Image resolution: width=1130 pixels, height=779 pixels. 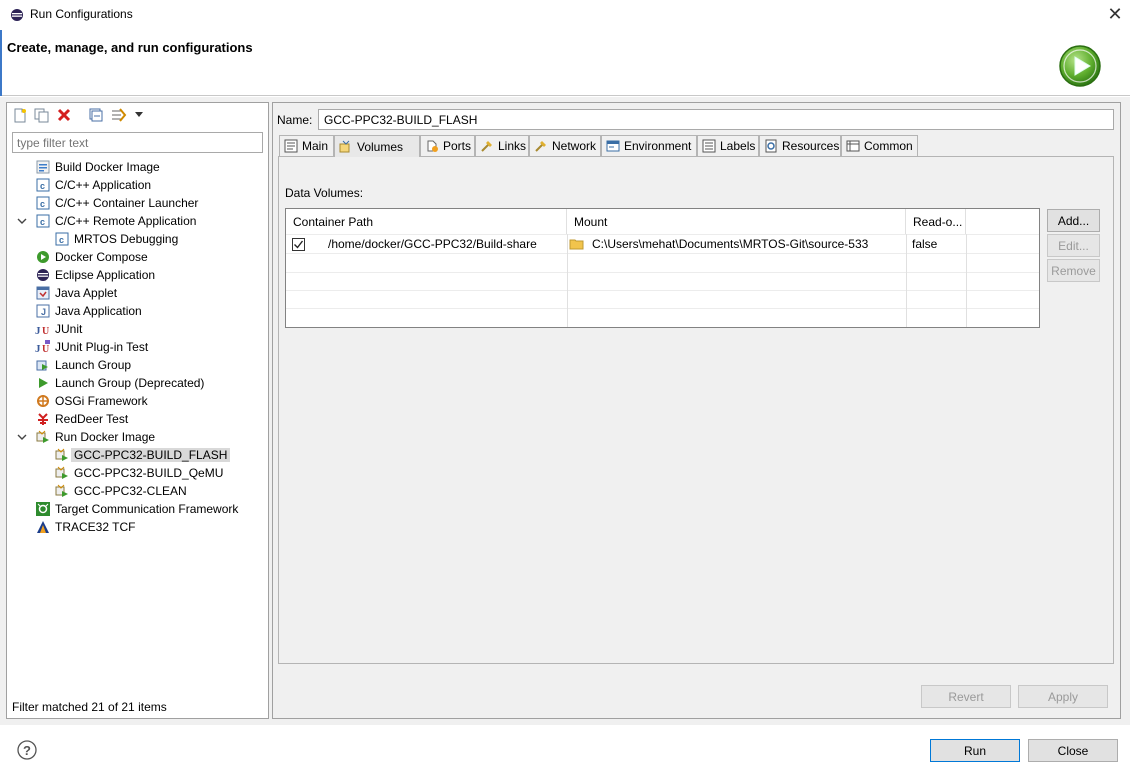 What do you see at coordinates (96, 115) in the screenshot?
I see `collapse-all-icon` at bounding box center [96, 115].